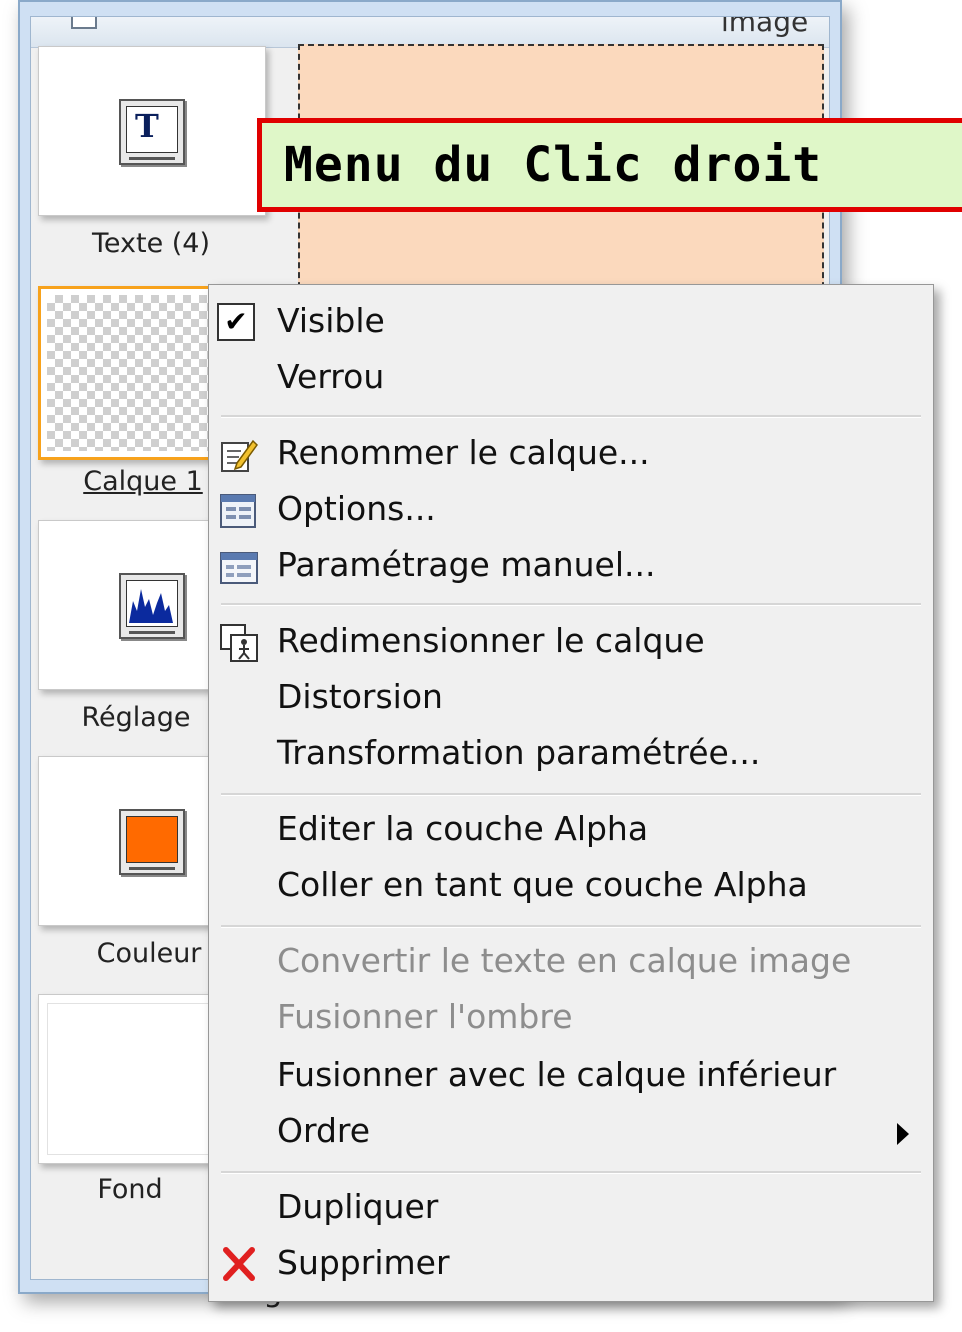 Image resolution: width=962 pixels, height=1332 pixels. Describe the element at coordinates (239, 1264) in the screenshot. I see `delete-icon` at that location.